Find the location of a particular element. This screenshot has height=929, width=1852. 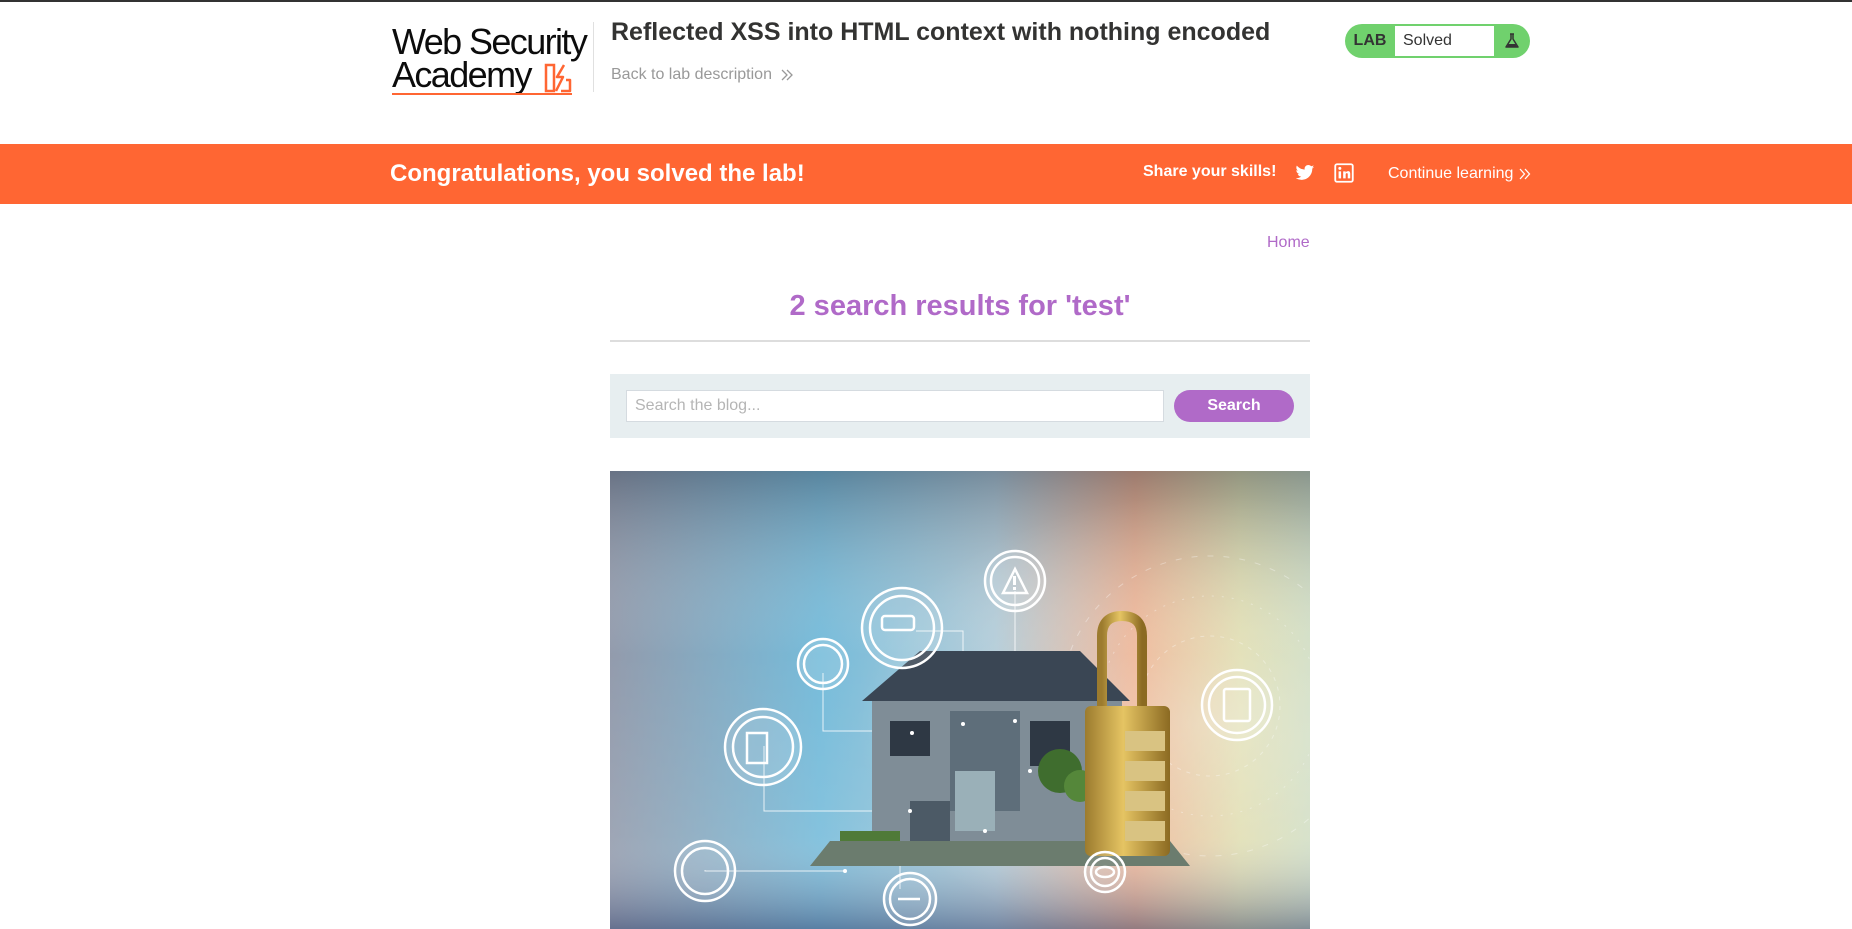

continue-learning-label: Continue learning is located at coordinates (1451, 173).